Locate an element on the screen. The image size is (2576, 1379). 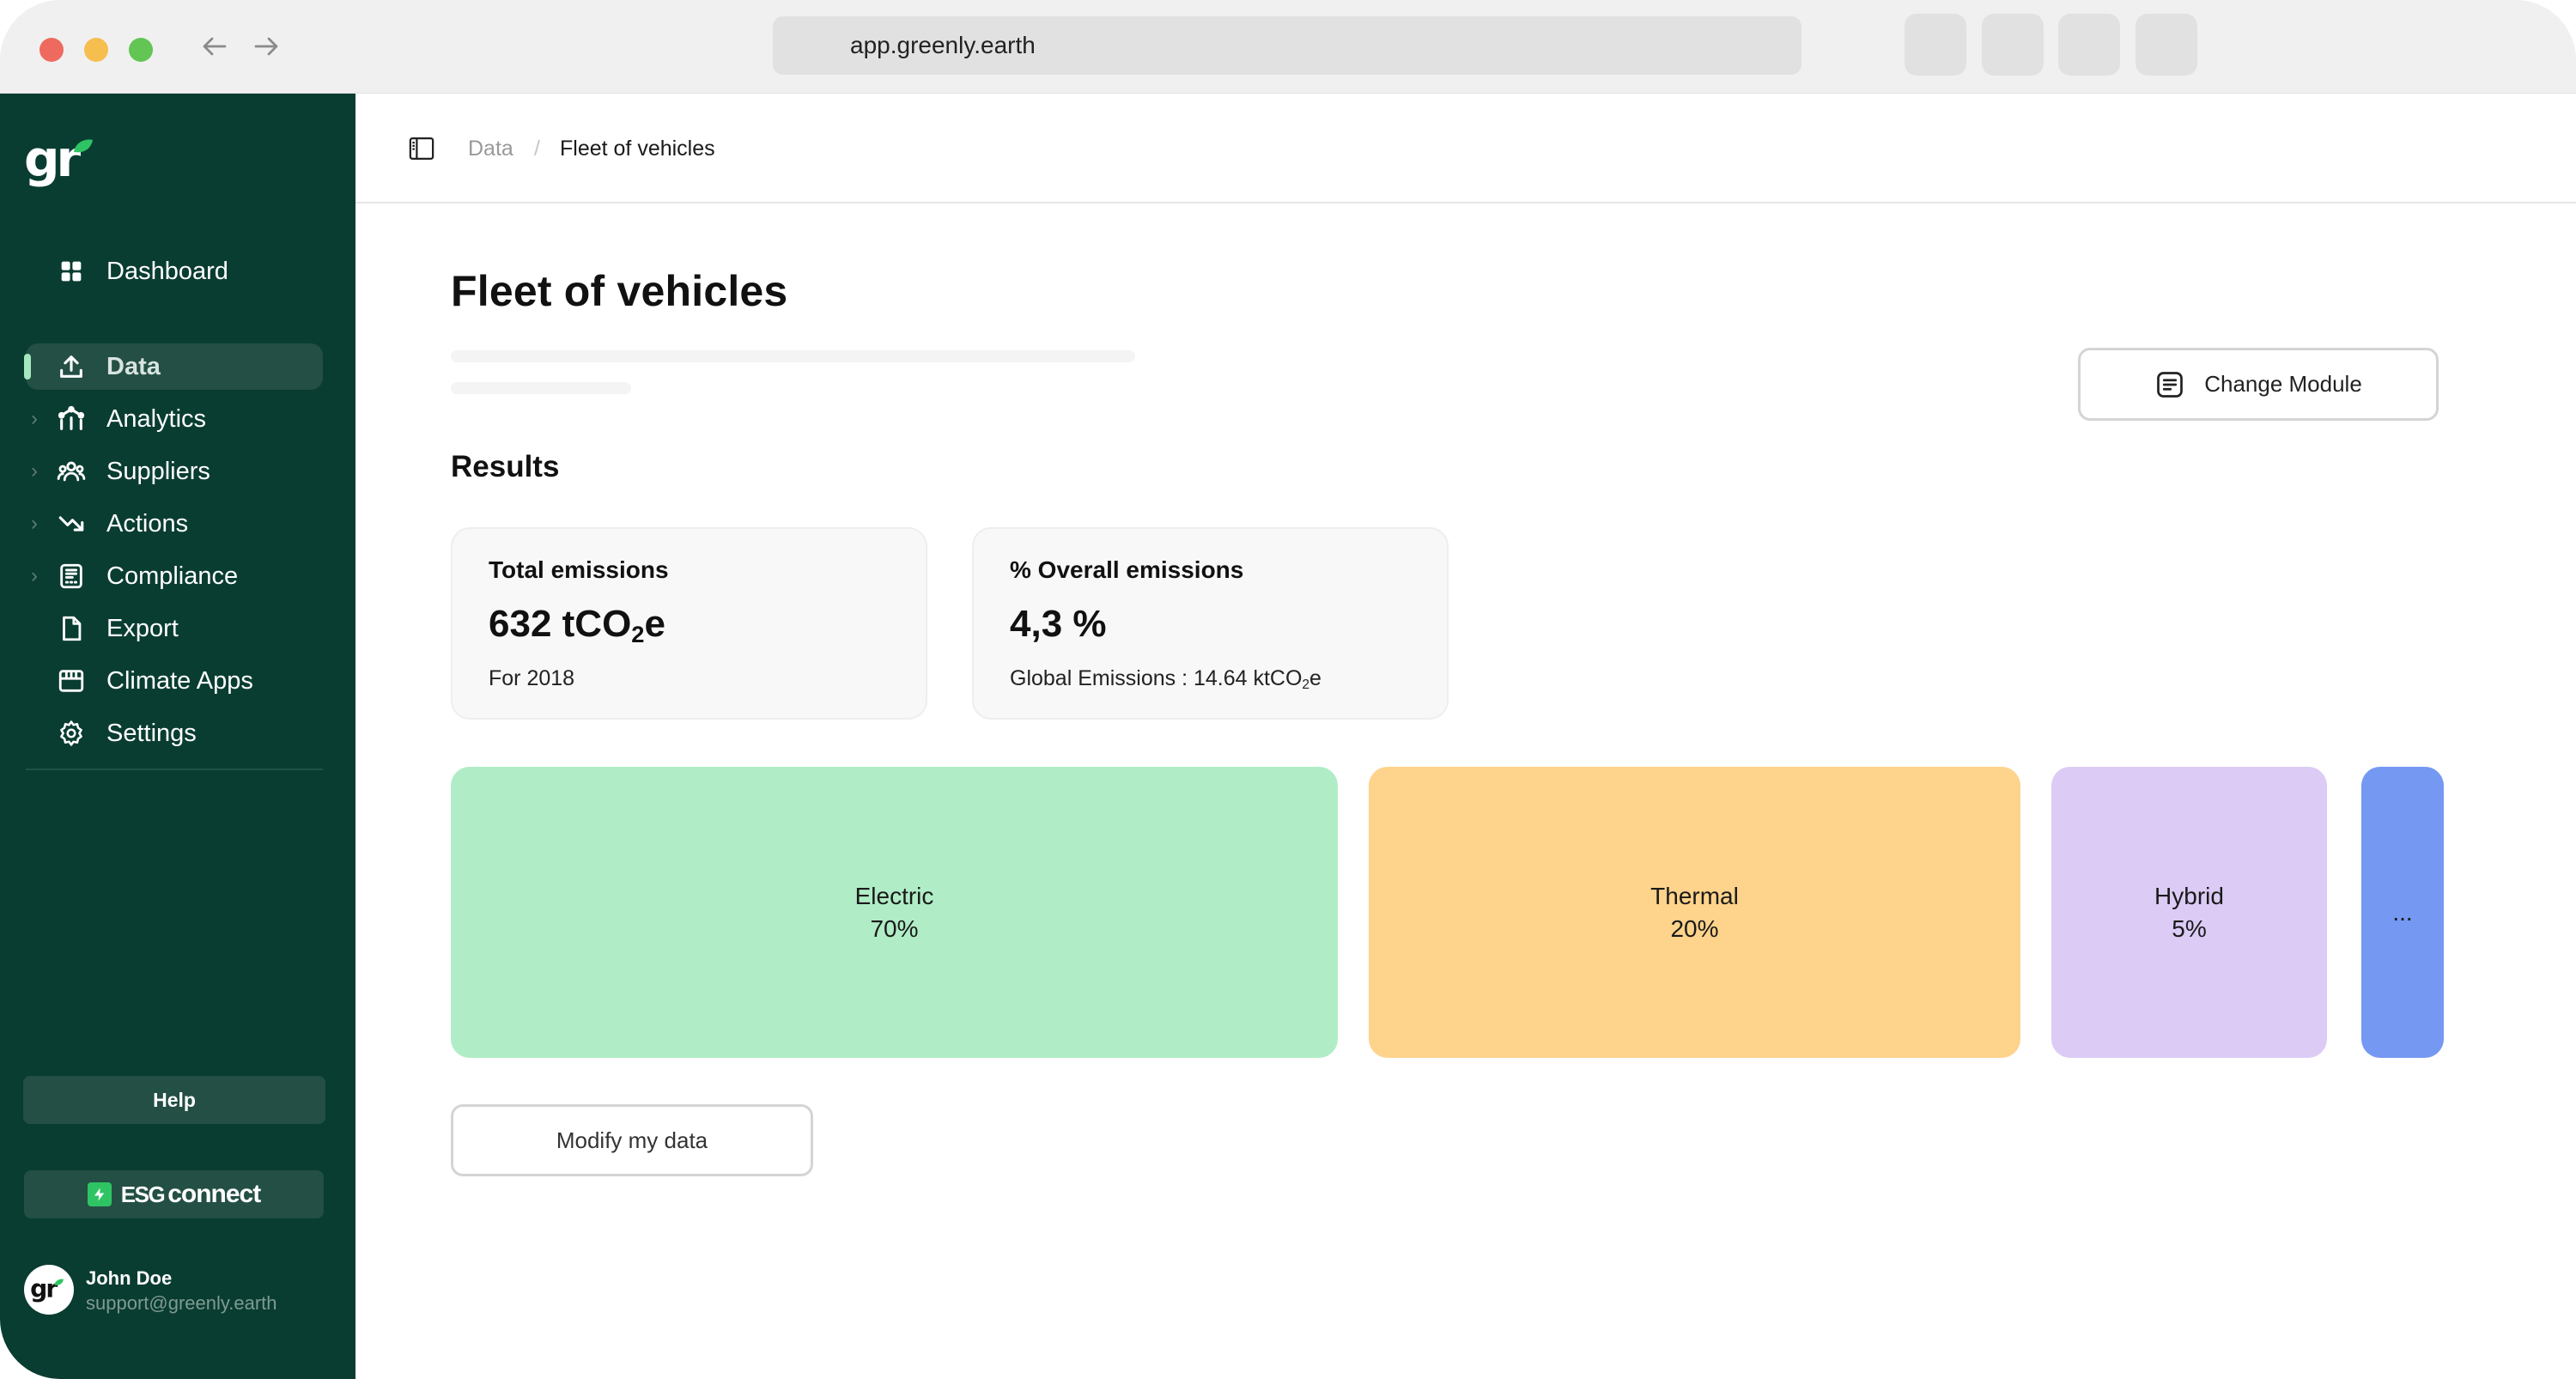
sidebar-divider is located at coordinates (175, 769).